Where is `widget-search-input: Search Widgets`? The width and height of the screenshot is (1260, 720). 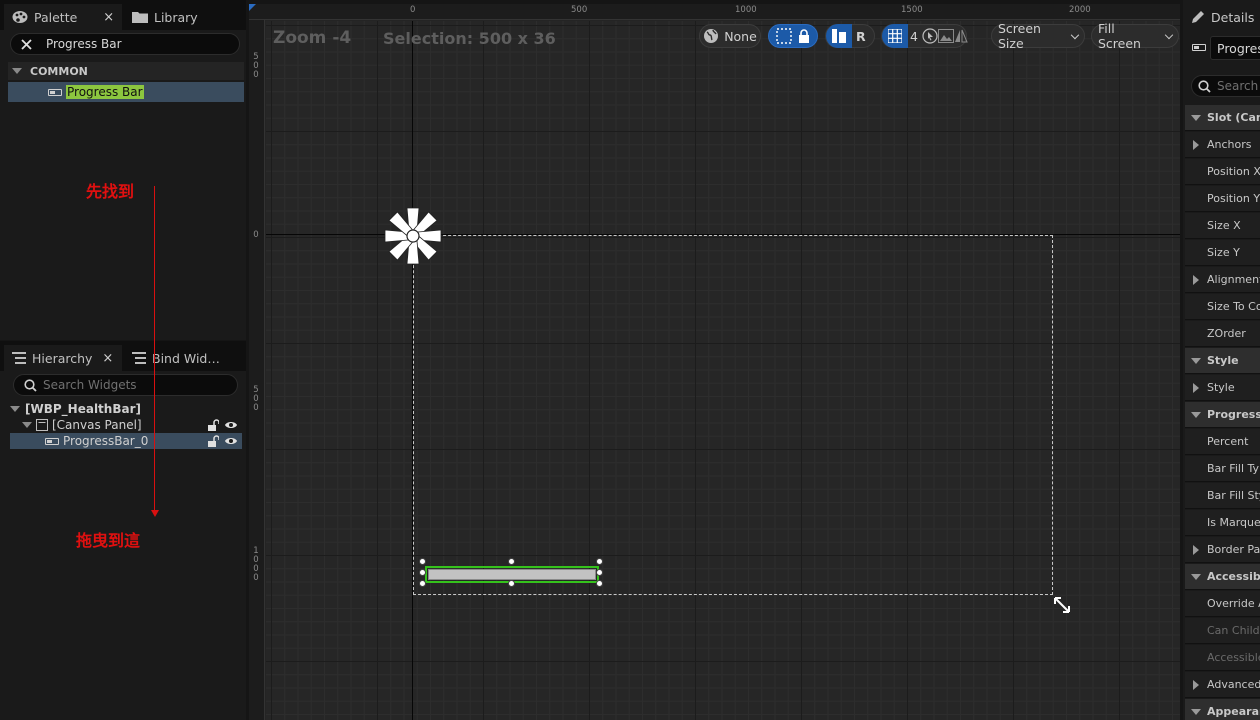 widget-search-input: Search Widgets is located at coordinates (125, 385).